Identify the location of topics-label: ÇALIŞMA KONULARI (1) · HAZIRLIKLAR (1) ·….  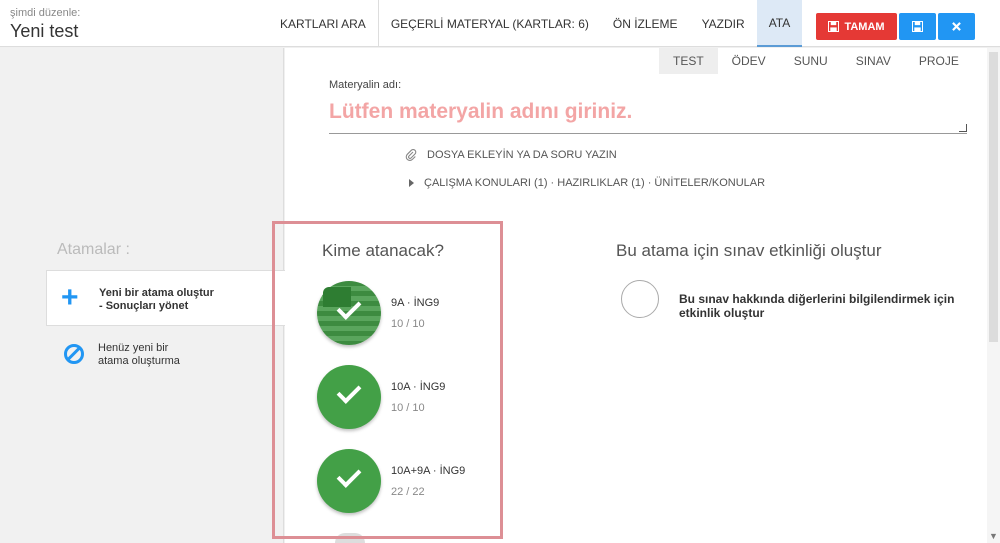
(595, 183).